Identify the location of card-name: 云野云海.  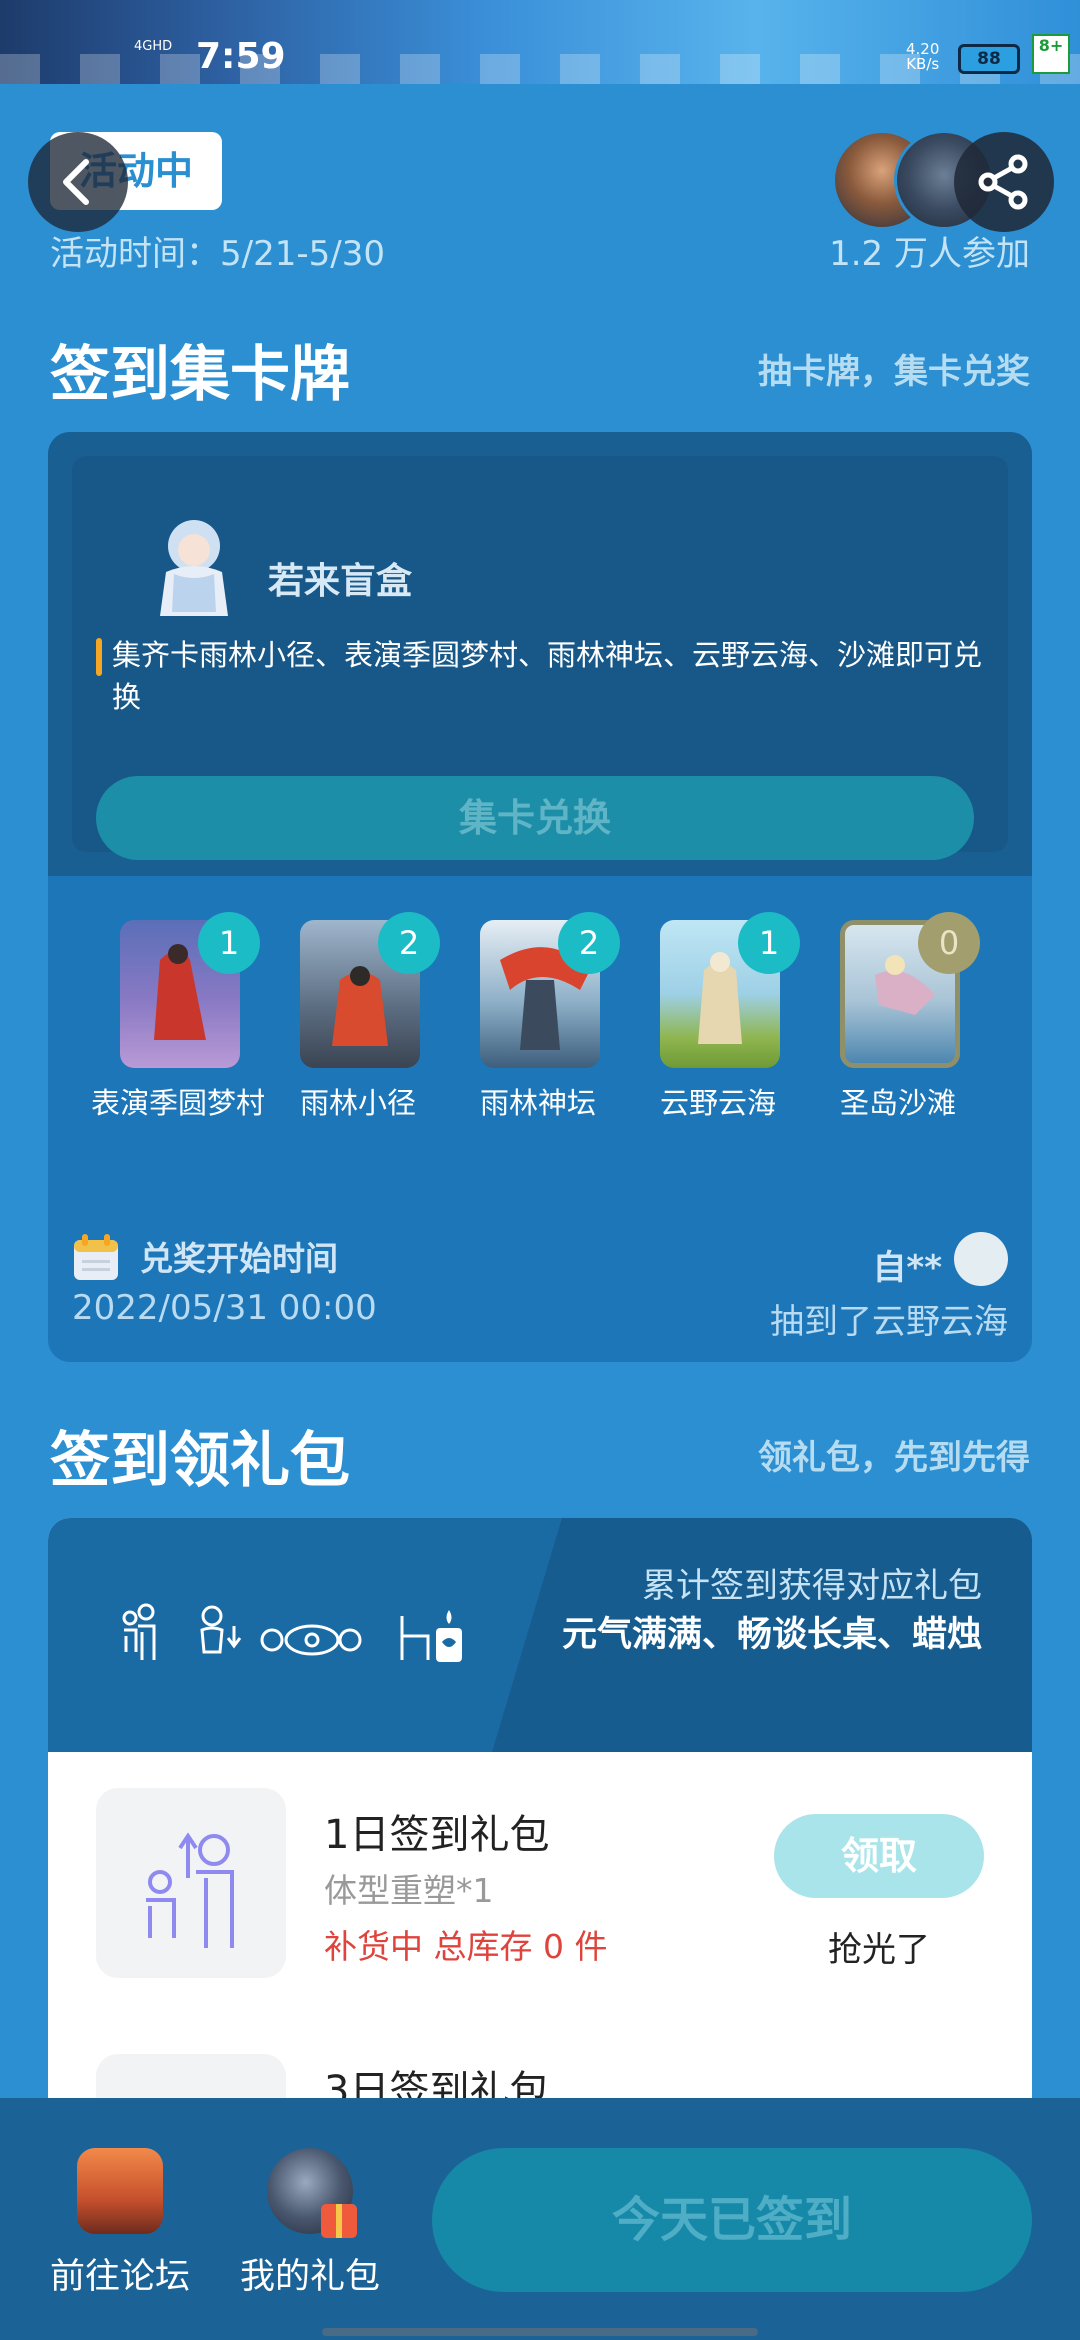
(717, 1103).